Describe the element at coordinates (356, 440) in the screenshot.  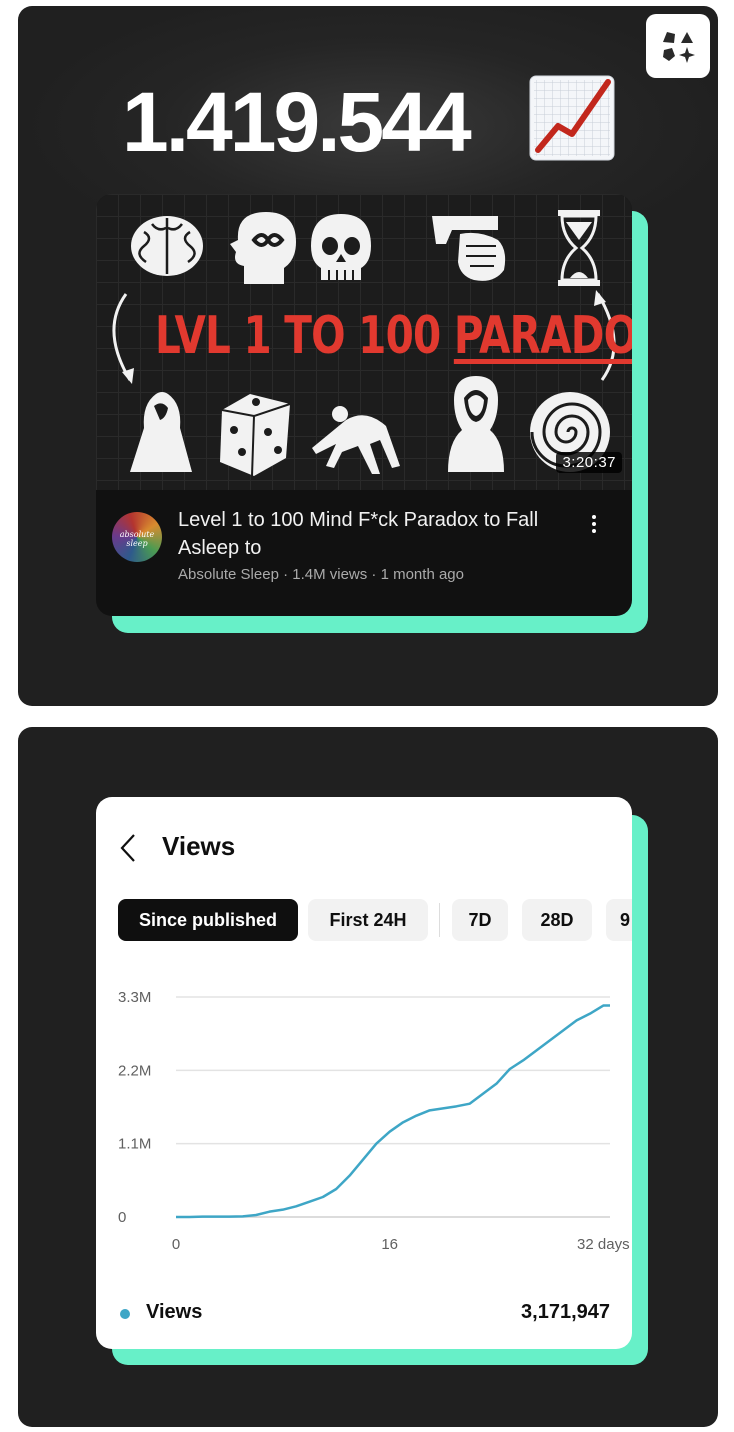
I see `crawling-figure-icon` at that location.